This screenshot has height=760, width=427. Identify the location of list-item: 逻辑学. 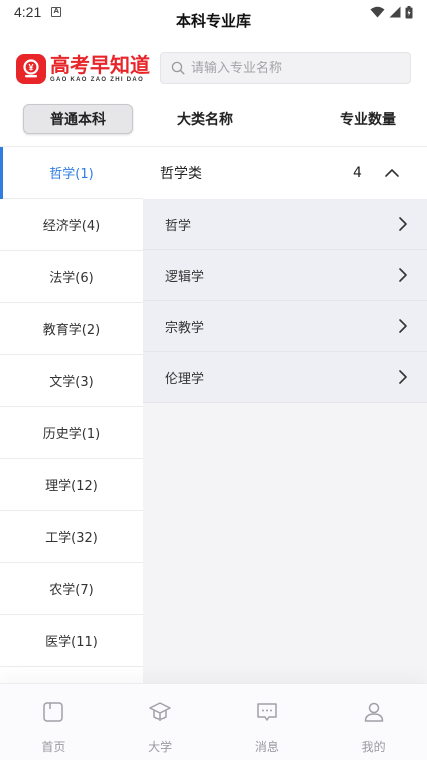
(285, 275).